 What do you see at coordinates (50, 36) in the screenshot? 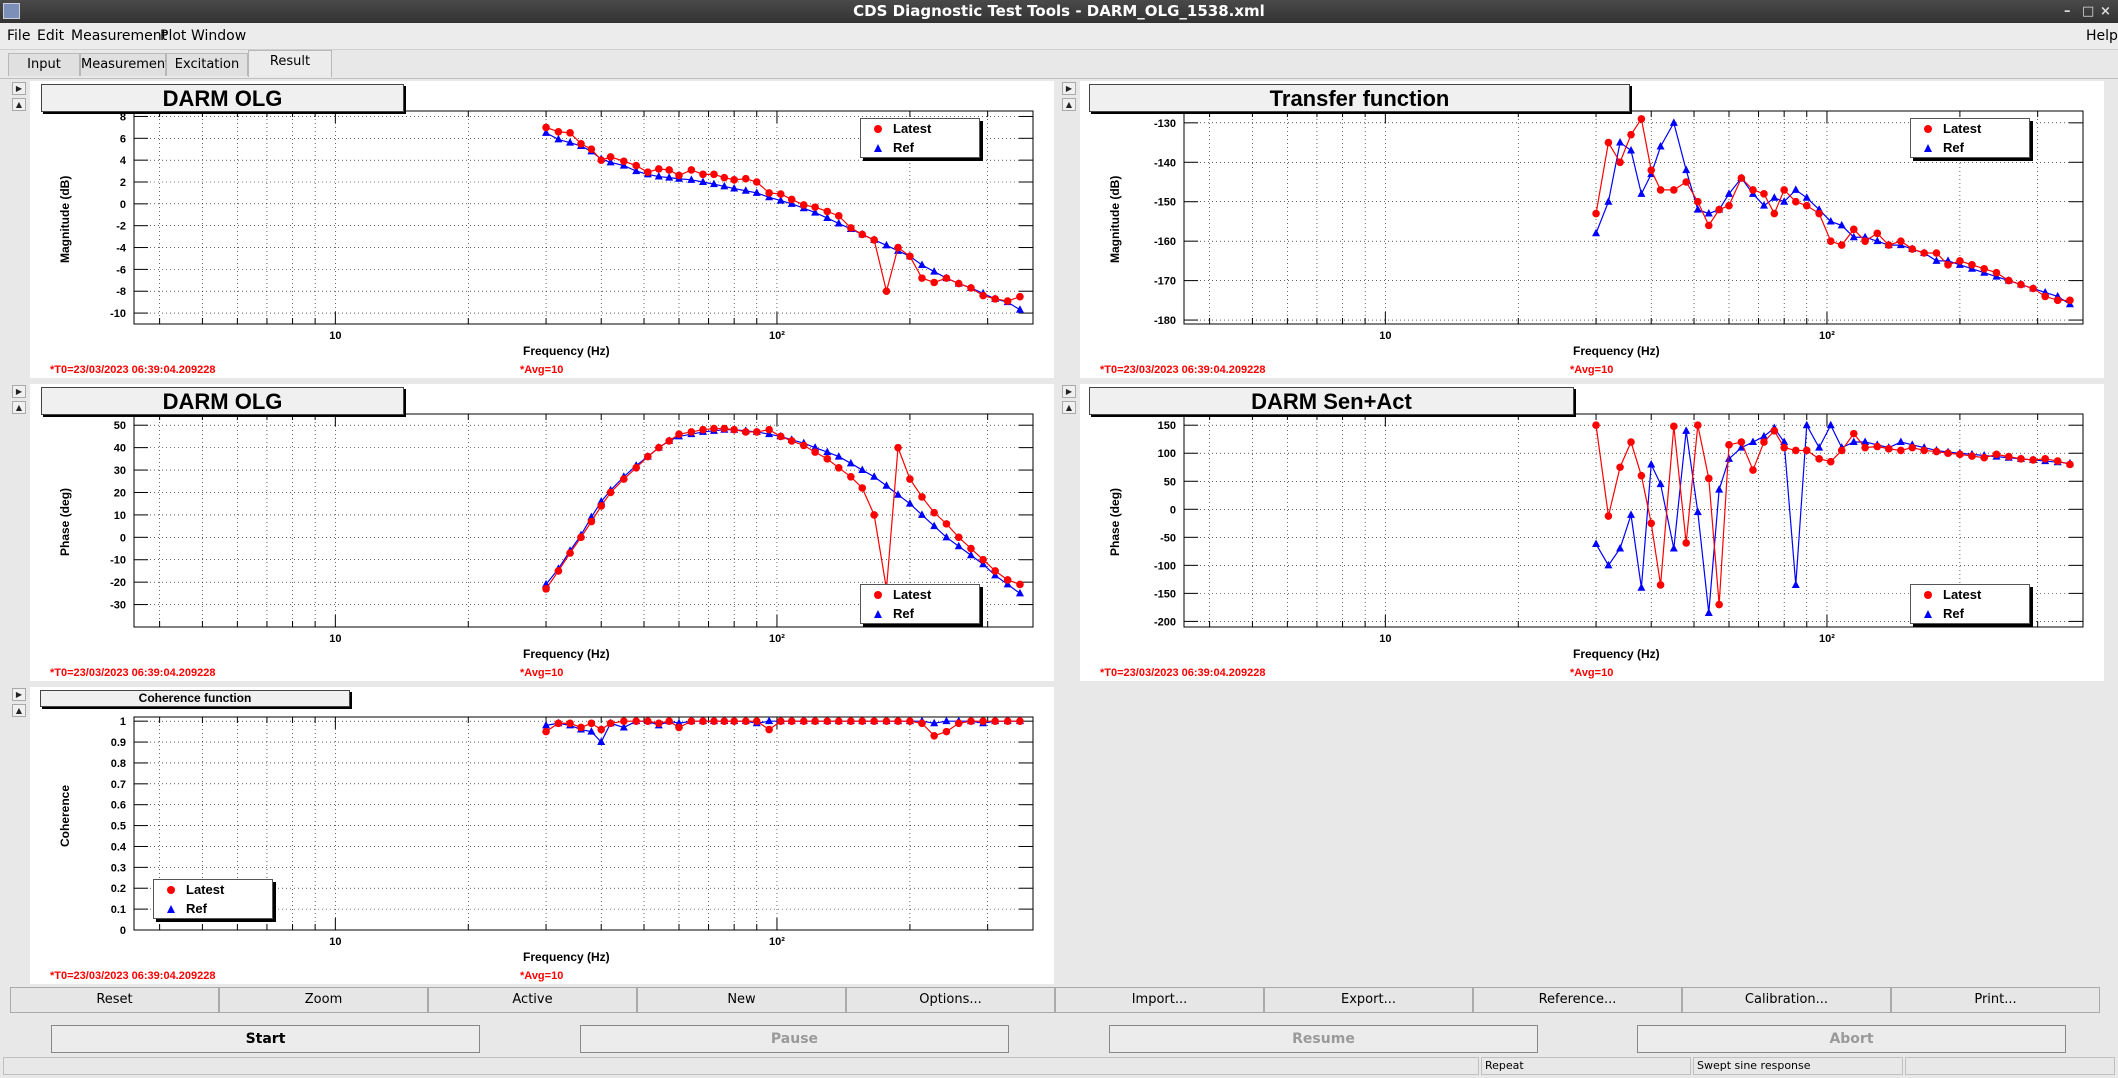
I see `menu-edit: Edit` at bounding box center [50, 36].